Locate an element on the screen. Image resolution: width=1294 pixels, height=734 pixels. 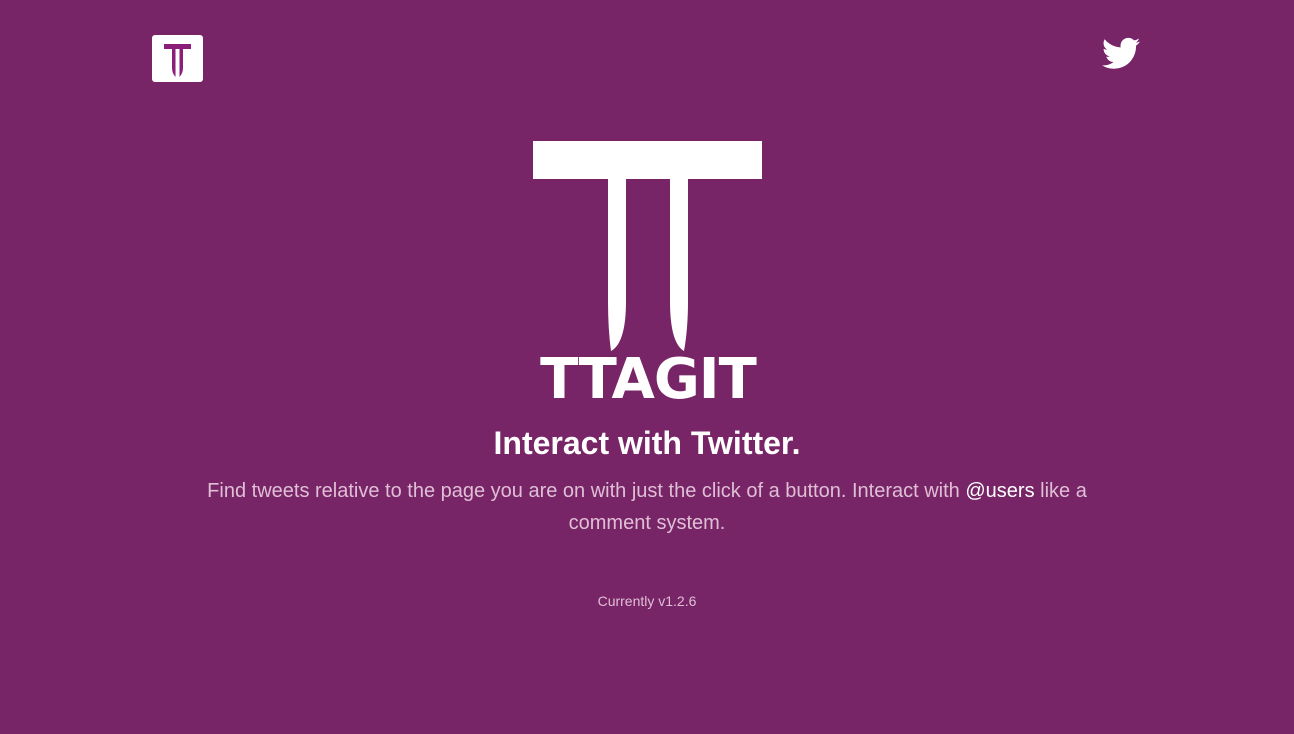
twitter-link is located at coordinates (1121, 53).